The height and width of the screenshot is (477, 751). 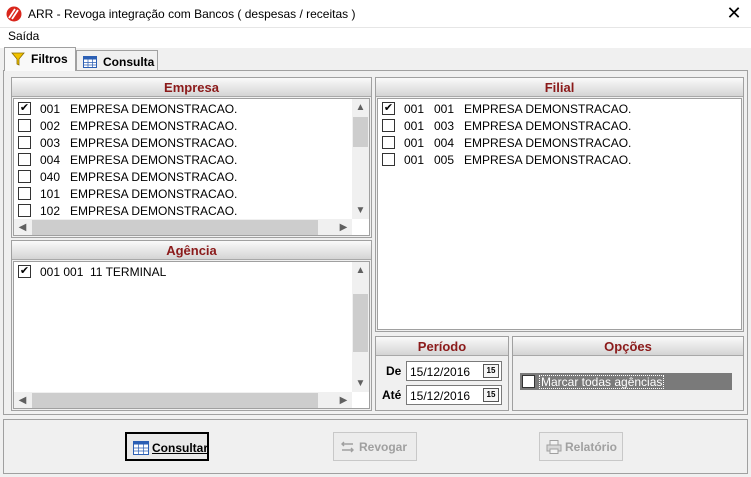 I want to click on marcar-todas-label: Marcar todas agências, so click(x=602, y=382).